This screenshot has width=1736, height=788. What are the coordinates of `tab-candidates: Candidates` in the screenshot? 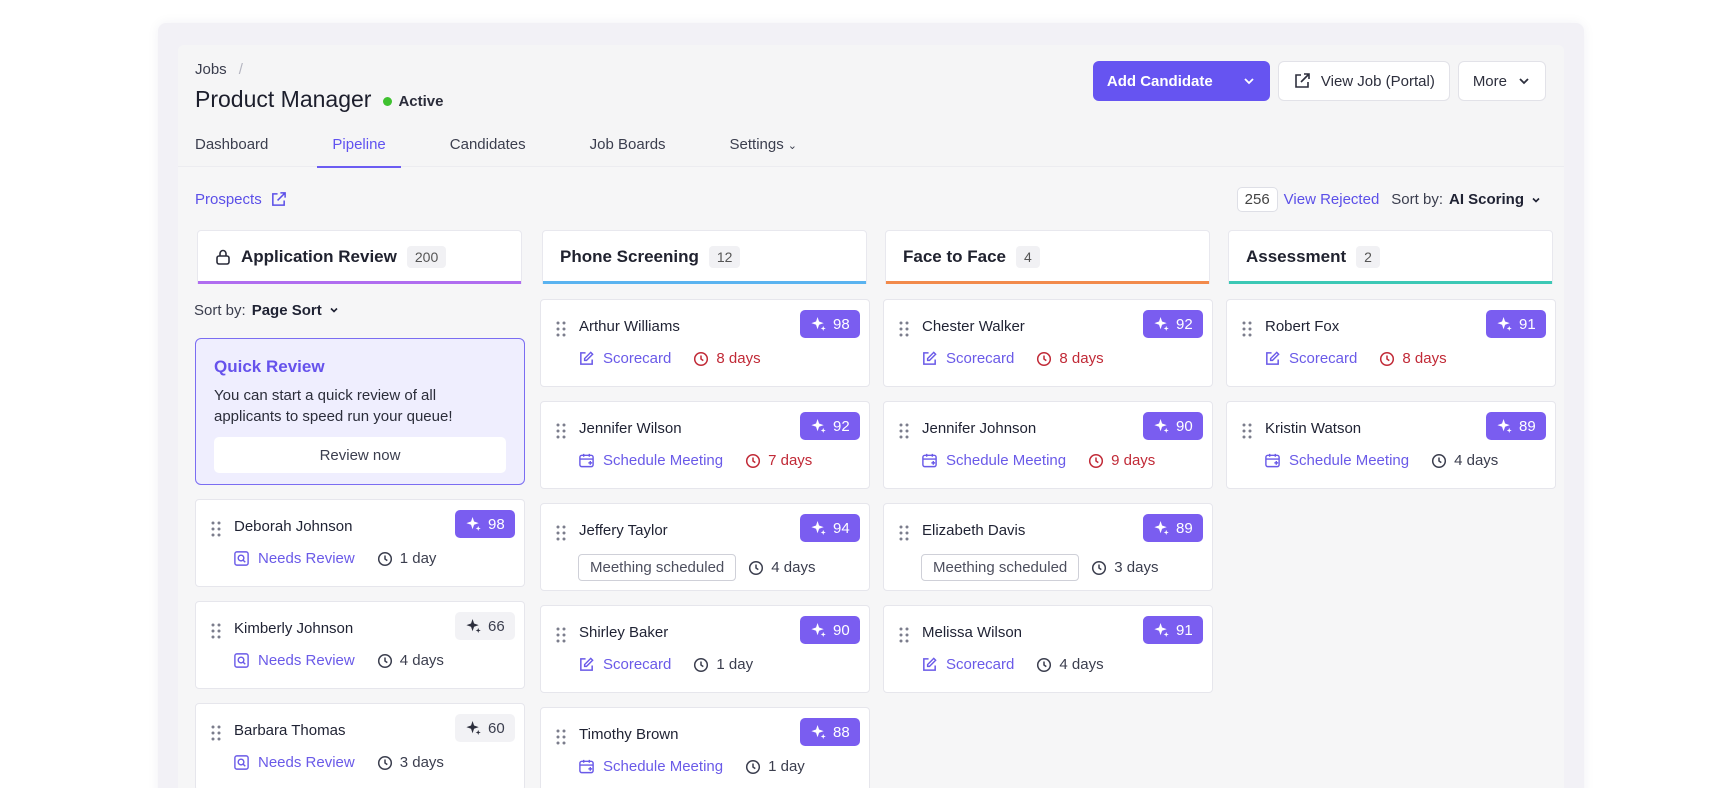 It's located at (488, 147).